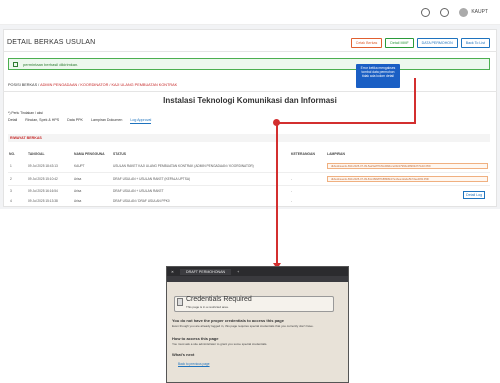 The height and width of the screenshot is (383, 500). What do you see at coordinates (303, 154) in the screenshot?
I see `col-keterangan: KETERANGAN` at bounding box center [303, 154].